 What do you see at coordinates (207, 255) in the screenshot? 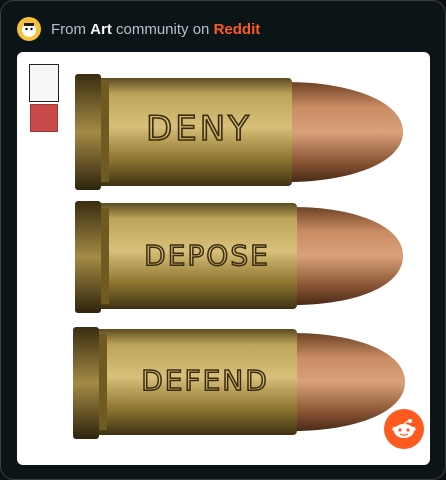
I see `bullet-word-2: DEPOSE` at bounding box center [207, 255].